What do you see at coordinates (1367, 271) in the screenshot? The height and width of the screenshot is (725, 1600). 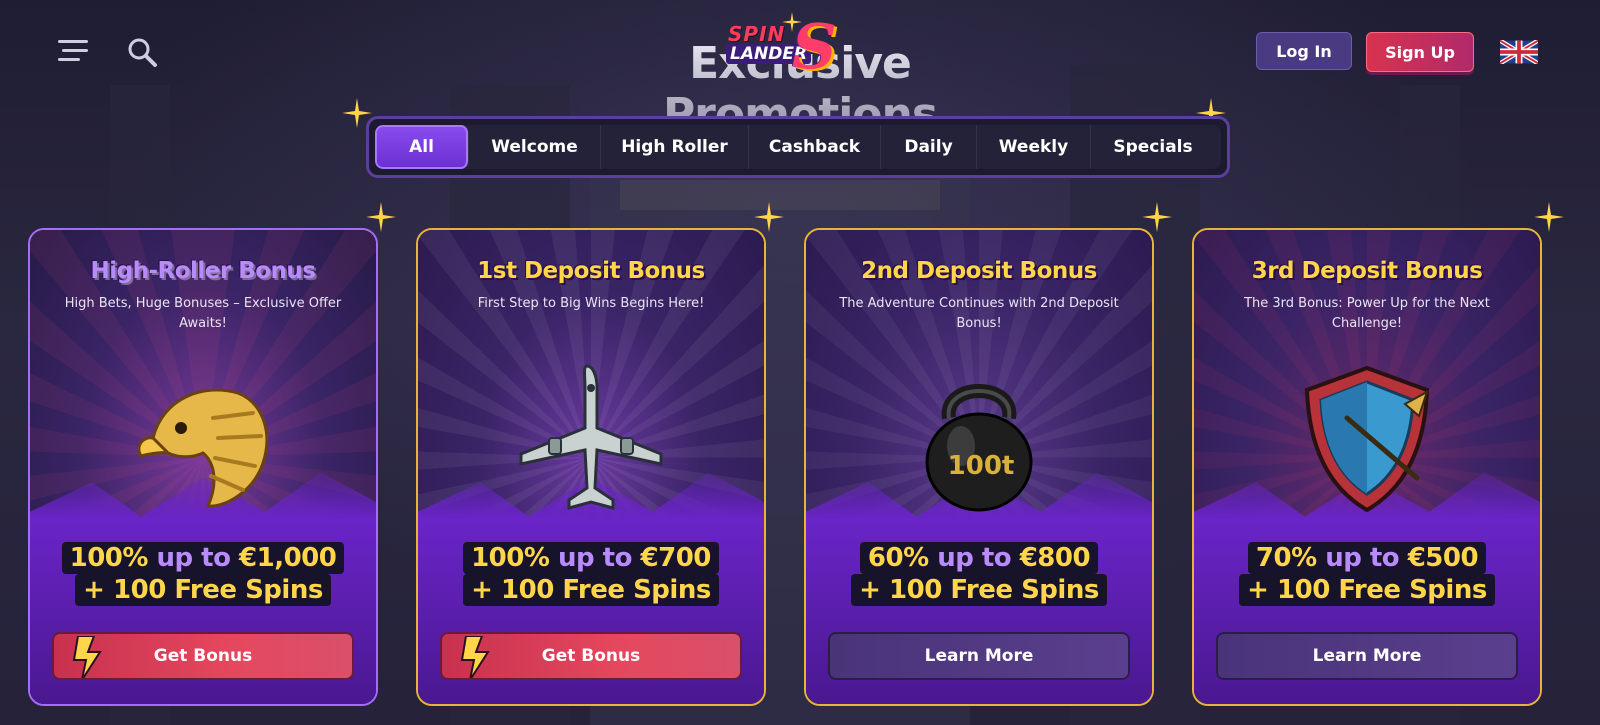 I see `card-title: 3rd Deposit Bonus` at bounding box center [1367, 271].